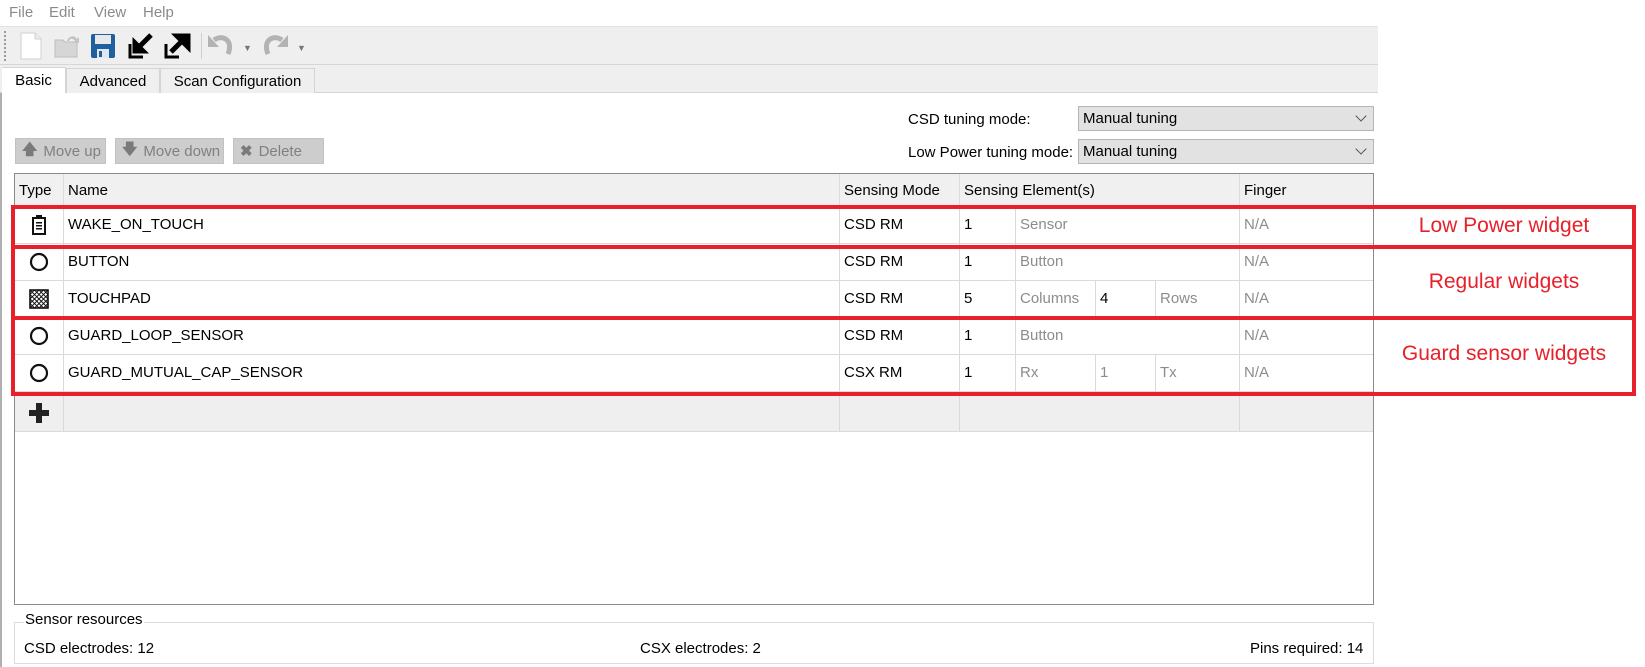 The image size is (1645, 667). What do you see at coordinates (1, 380) in the screenshot?
I see `window-left-edge` at bounding box center [1, 380].